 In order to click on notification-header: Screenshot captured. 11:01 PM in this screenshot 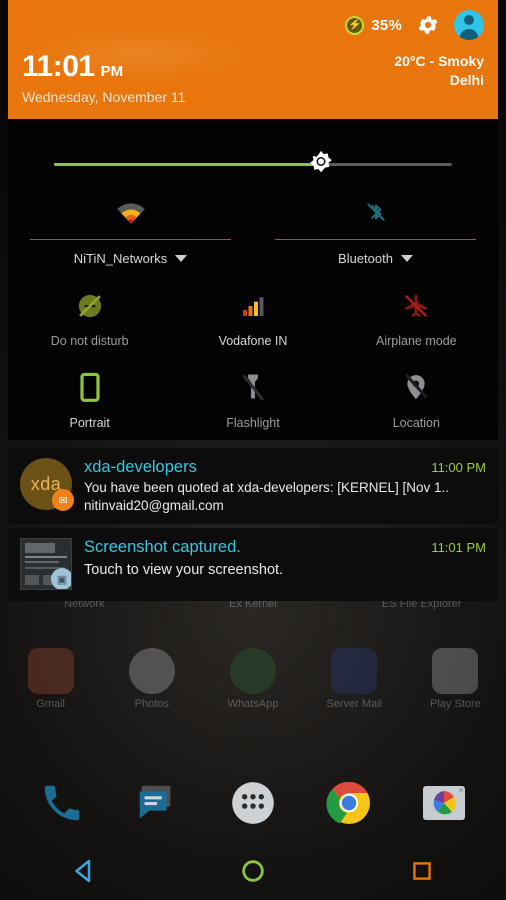, I will do `click(285, 547)`.